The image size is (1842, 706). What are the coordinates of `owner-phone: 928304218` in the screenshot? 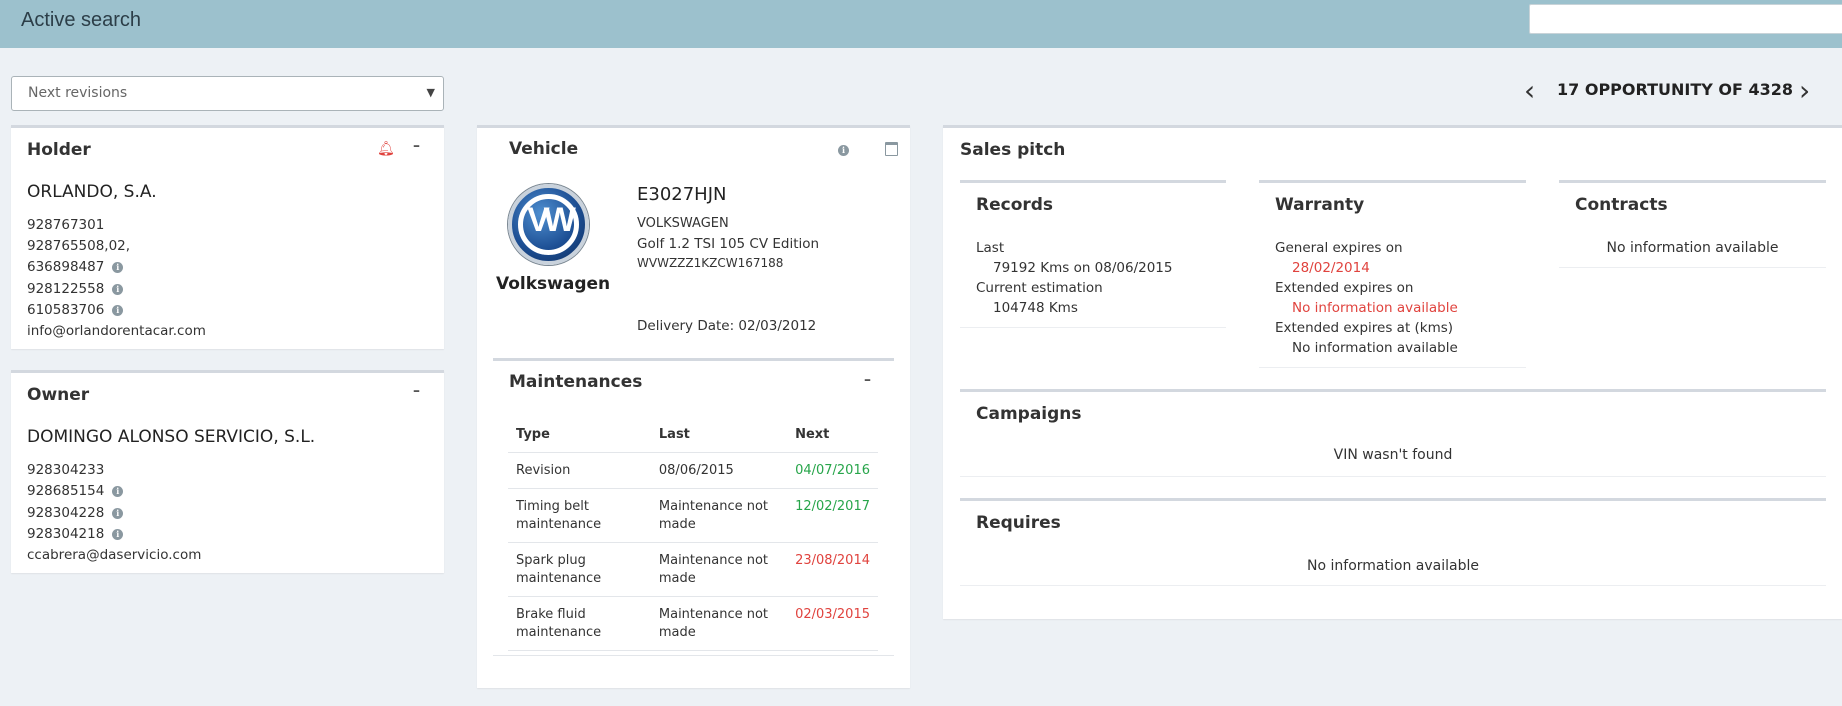 It's located at (66, 534).